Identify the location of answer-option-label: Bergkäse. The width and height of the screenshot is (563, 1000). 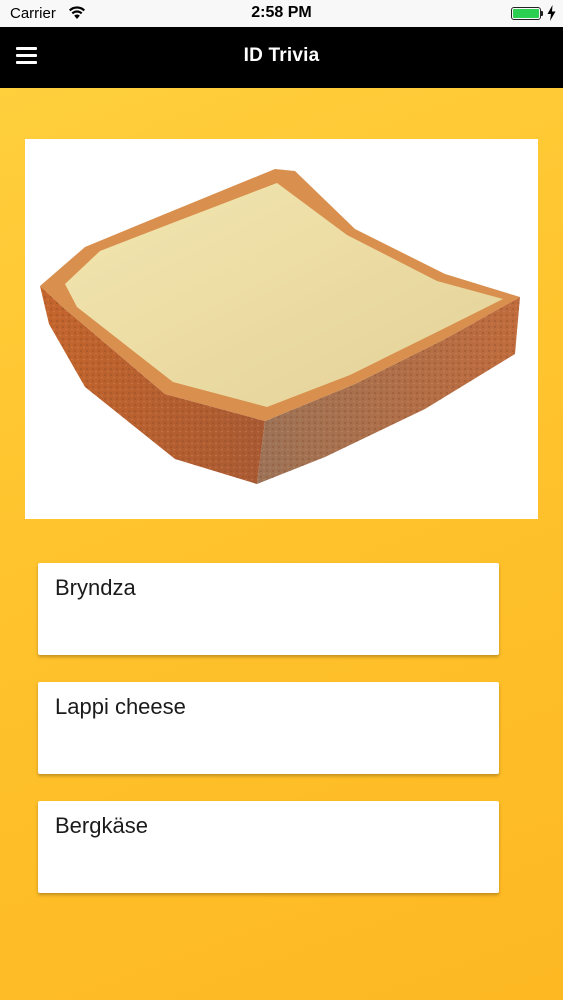
(101, 825).